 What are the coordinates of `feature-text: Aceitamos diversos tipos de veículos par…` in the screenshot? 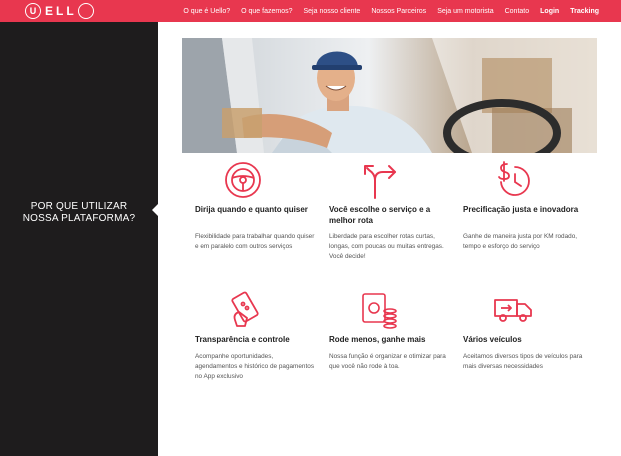 It's located at (523, 361).